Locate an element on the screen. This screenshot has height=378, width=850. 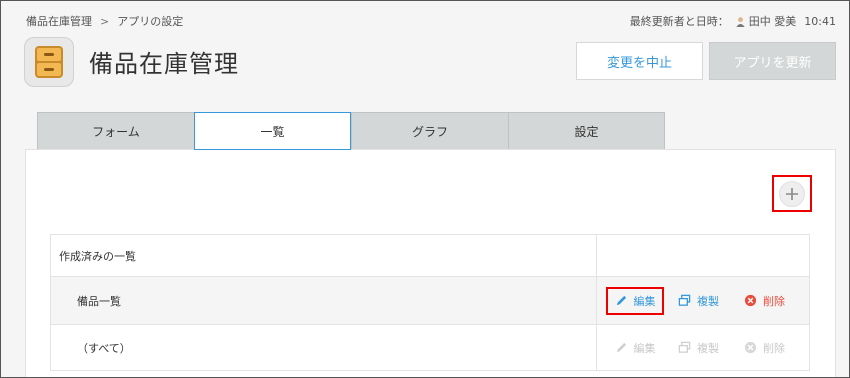
tab-settings: 設定 is located at coordinates (586, 131).